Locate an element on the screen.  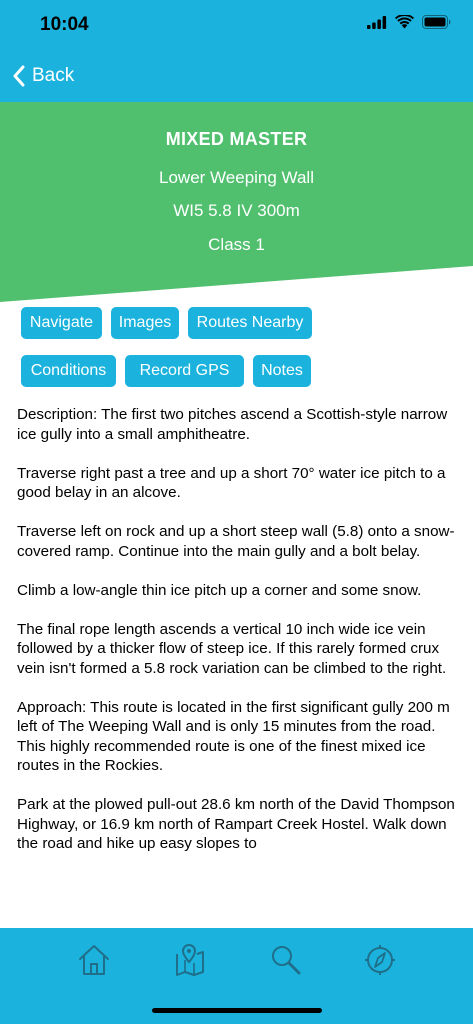
navigate-button: Navigate is located at coordinates (61, 323).